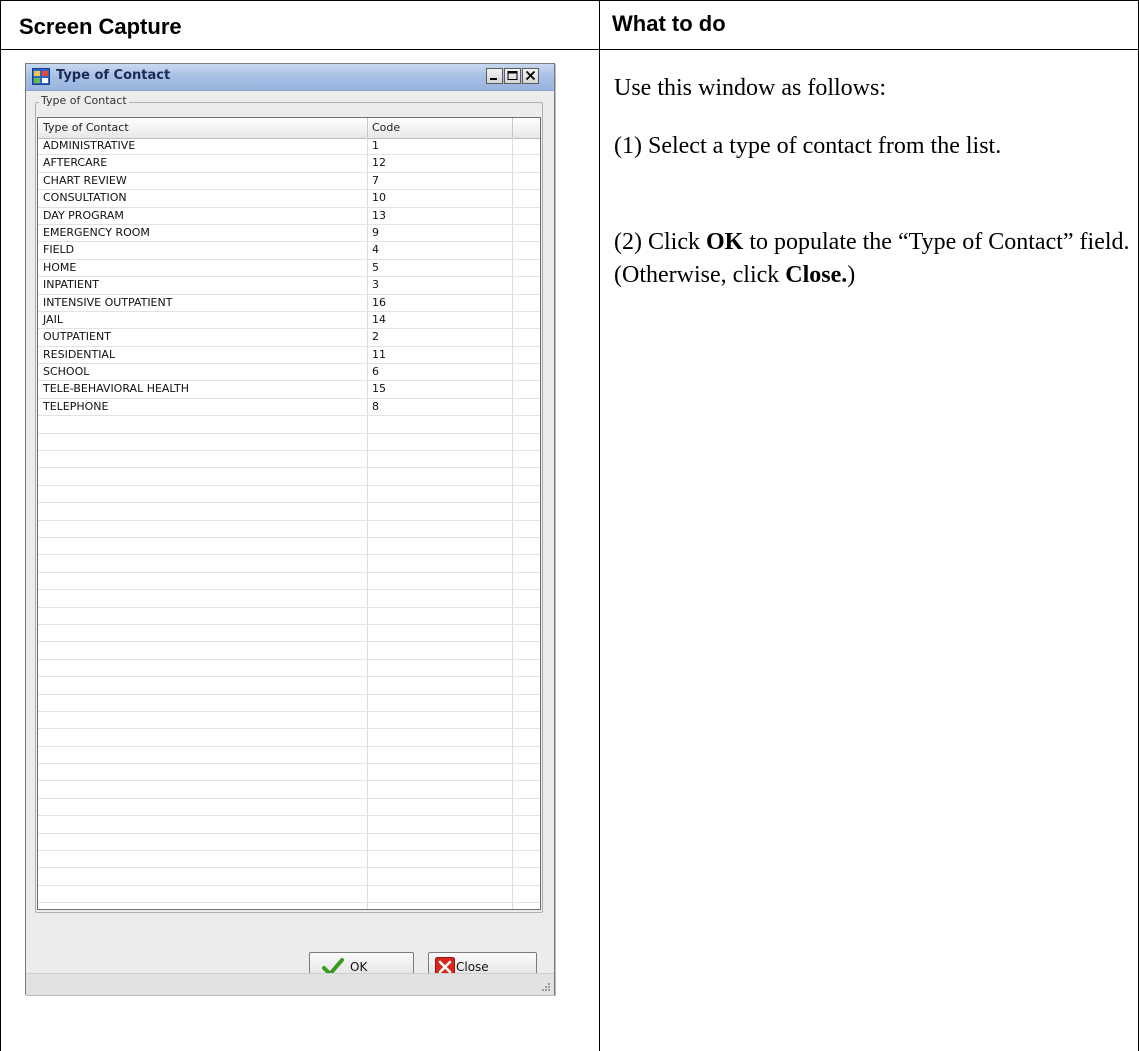 The image size is (1139, 1051). I want to click on status-bar, so click(290, 984).